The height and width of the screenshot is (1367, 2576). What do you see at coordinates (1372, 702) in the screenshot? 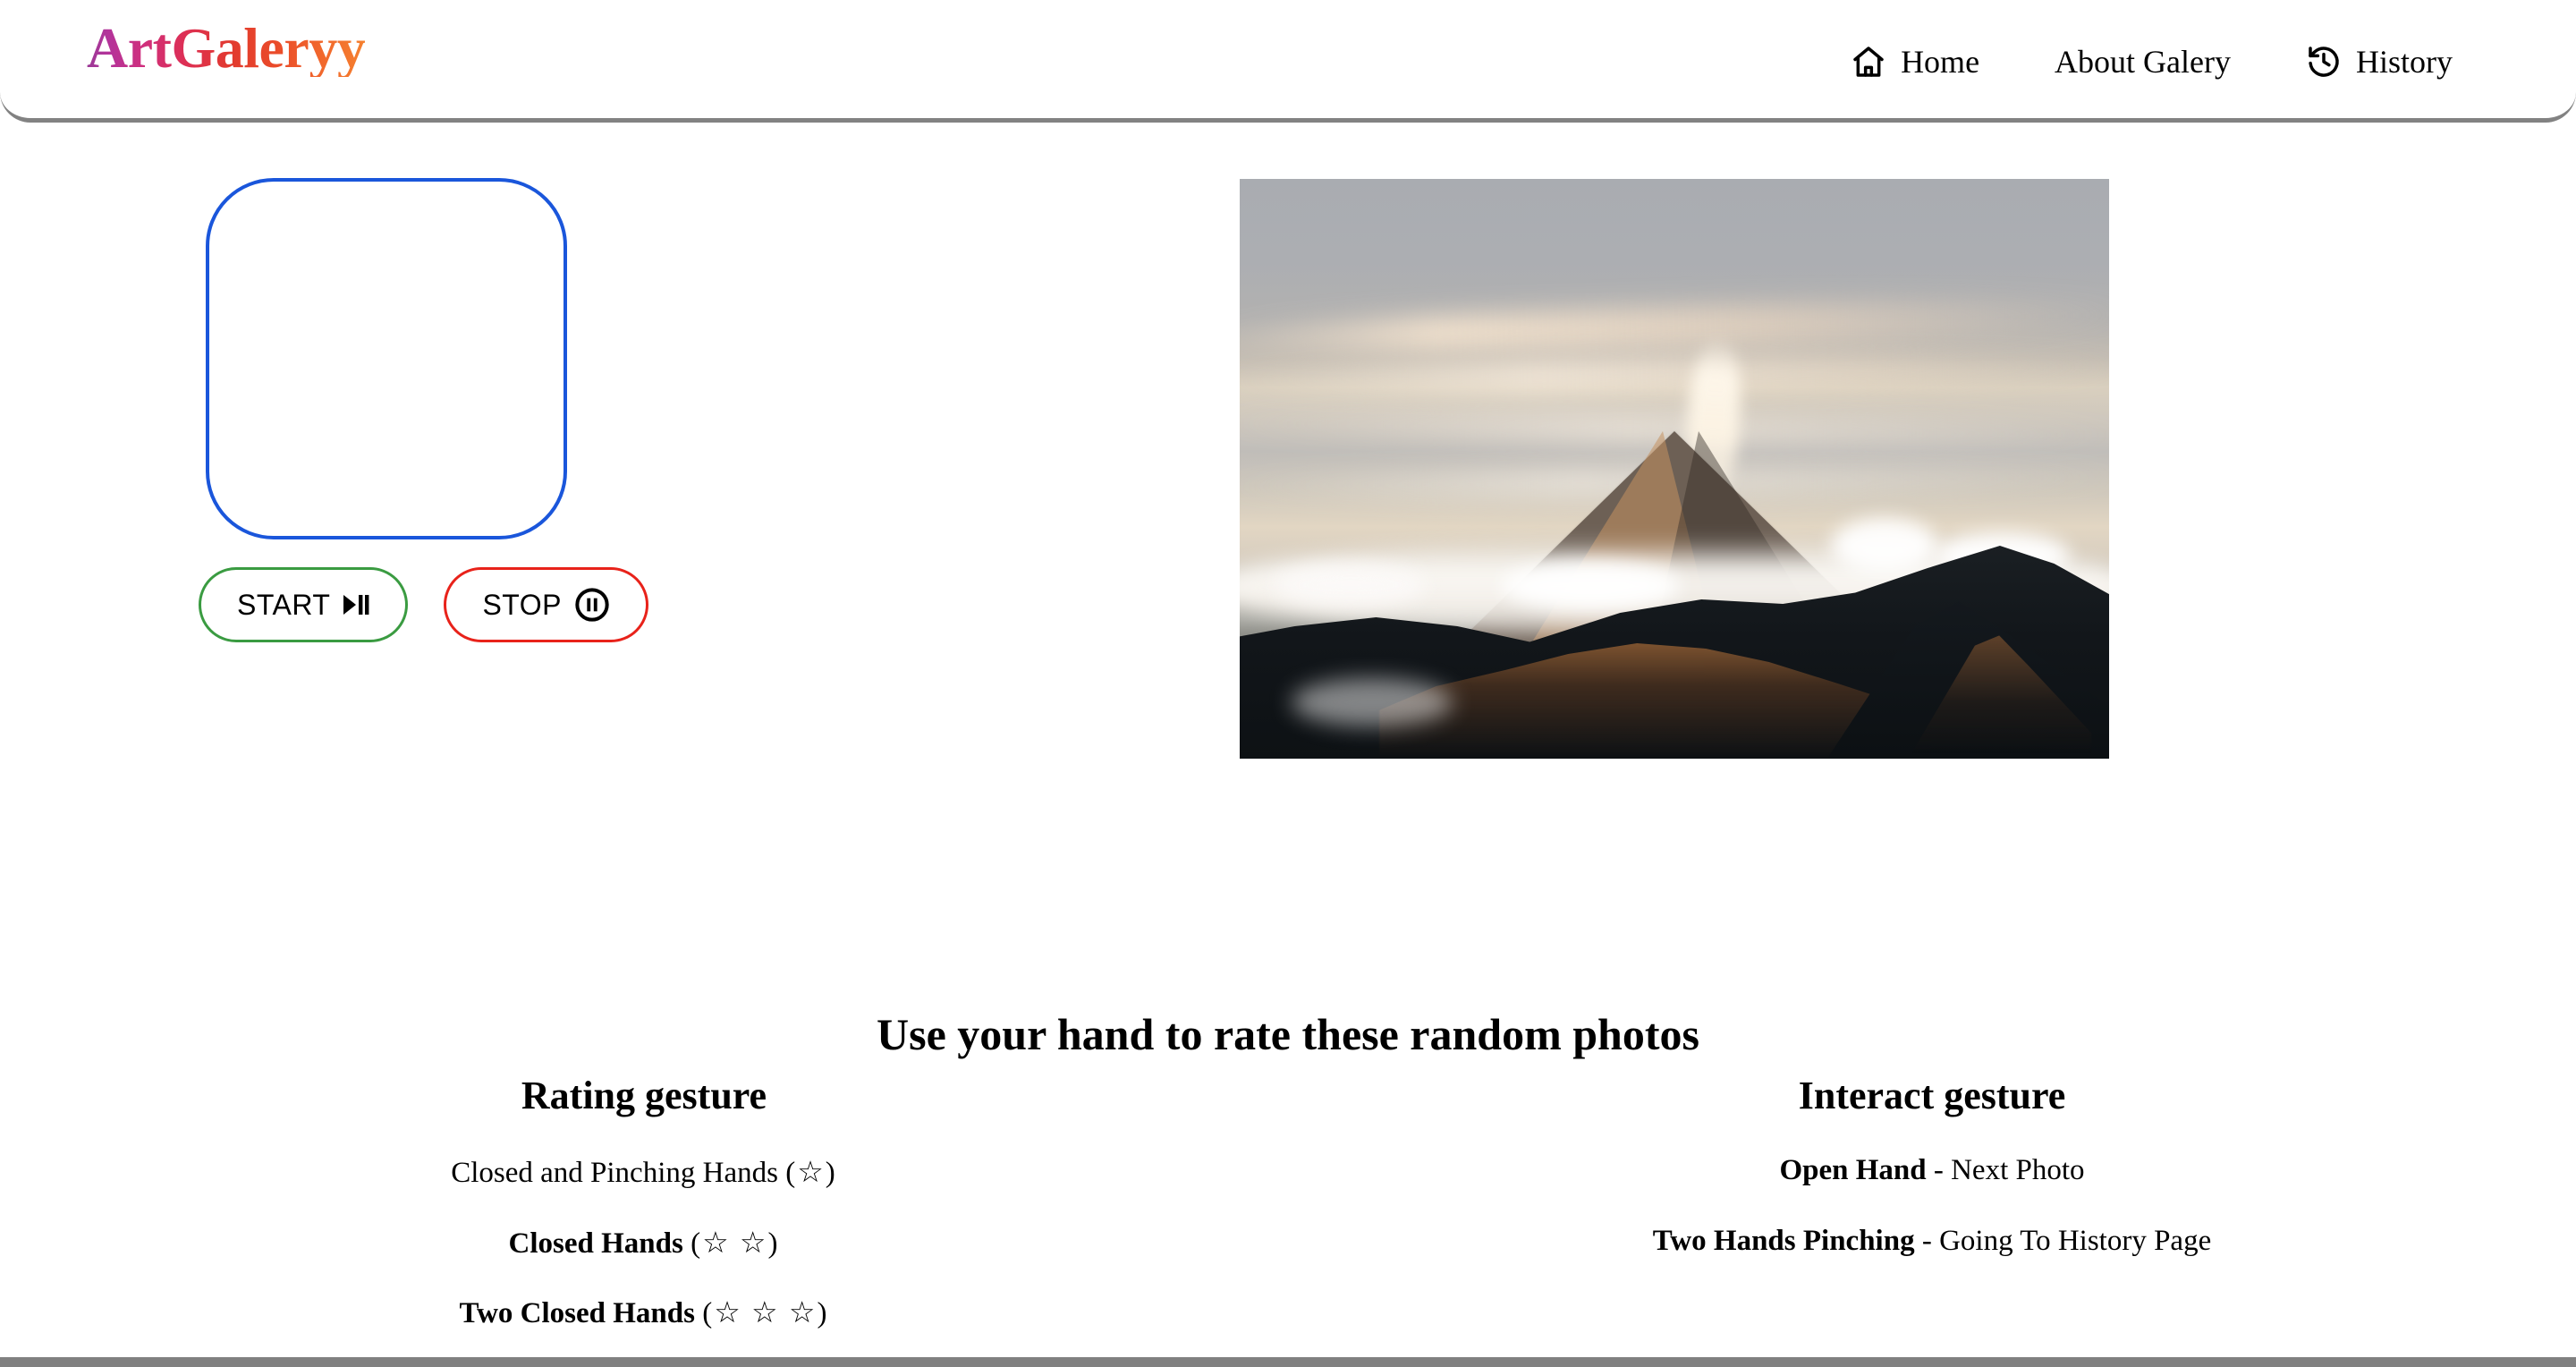
I see `ground-mist` at bounding box center [1372, 702].